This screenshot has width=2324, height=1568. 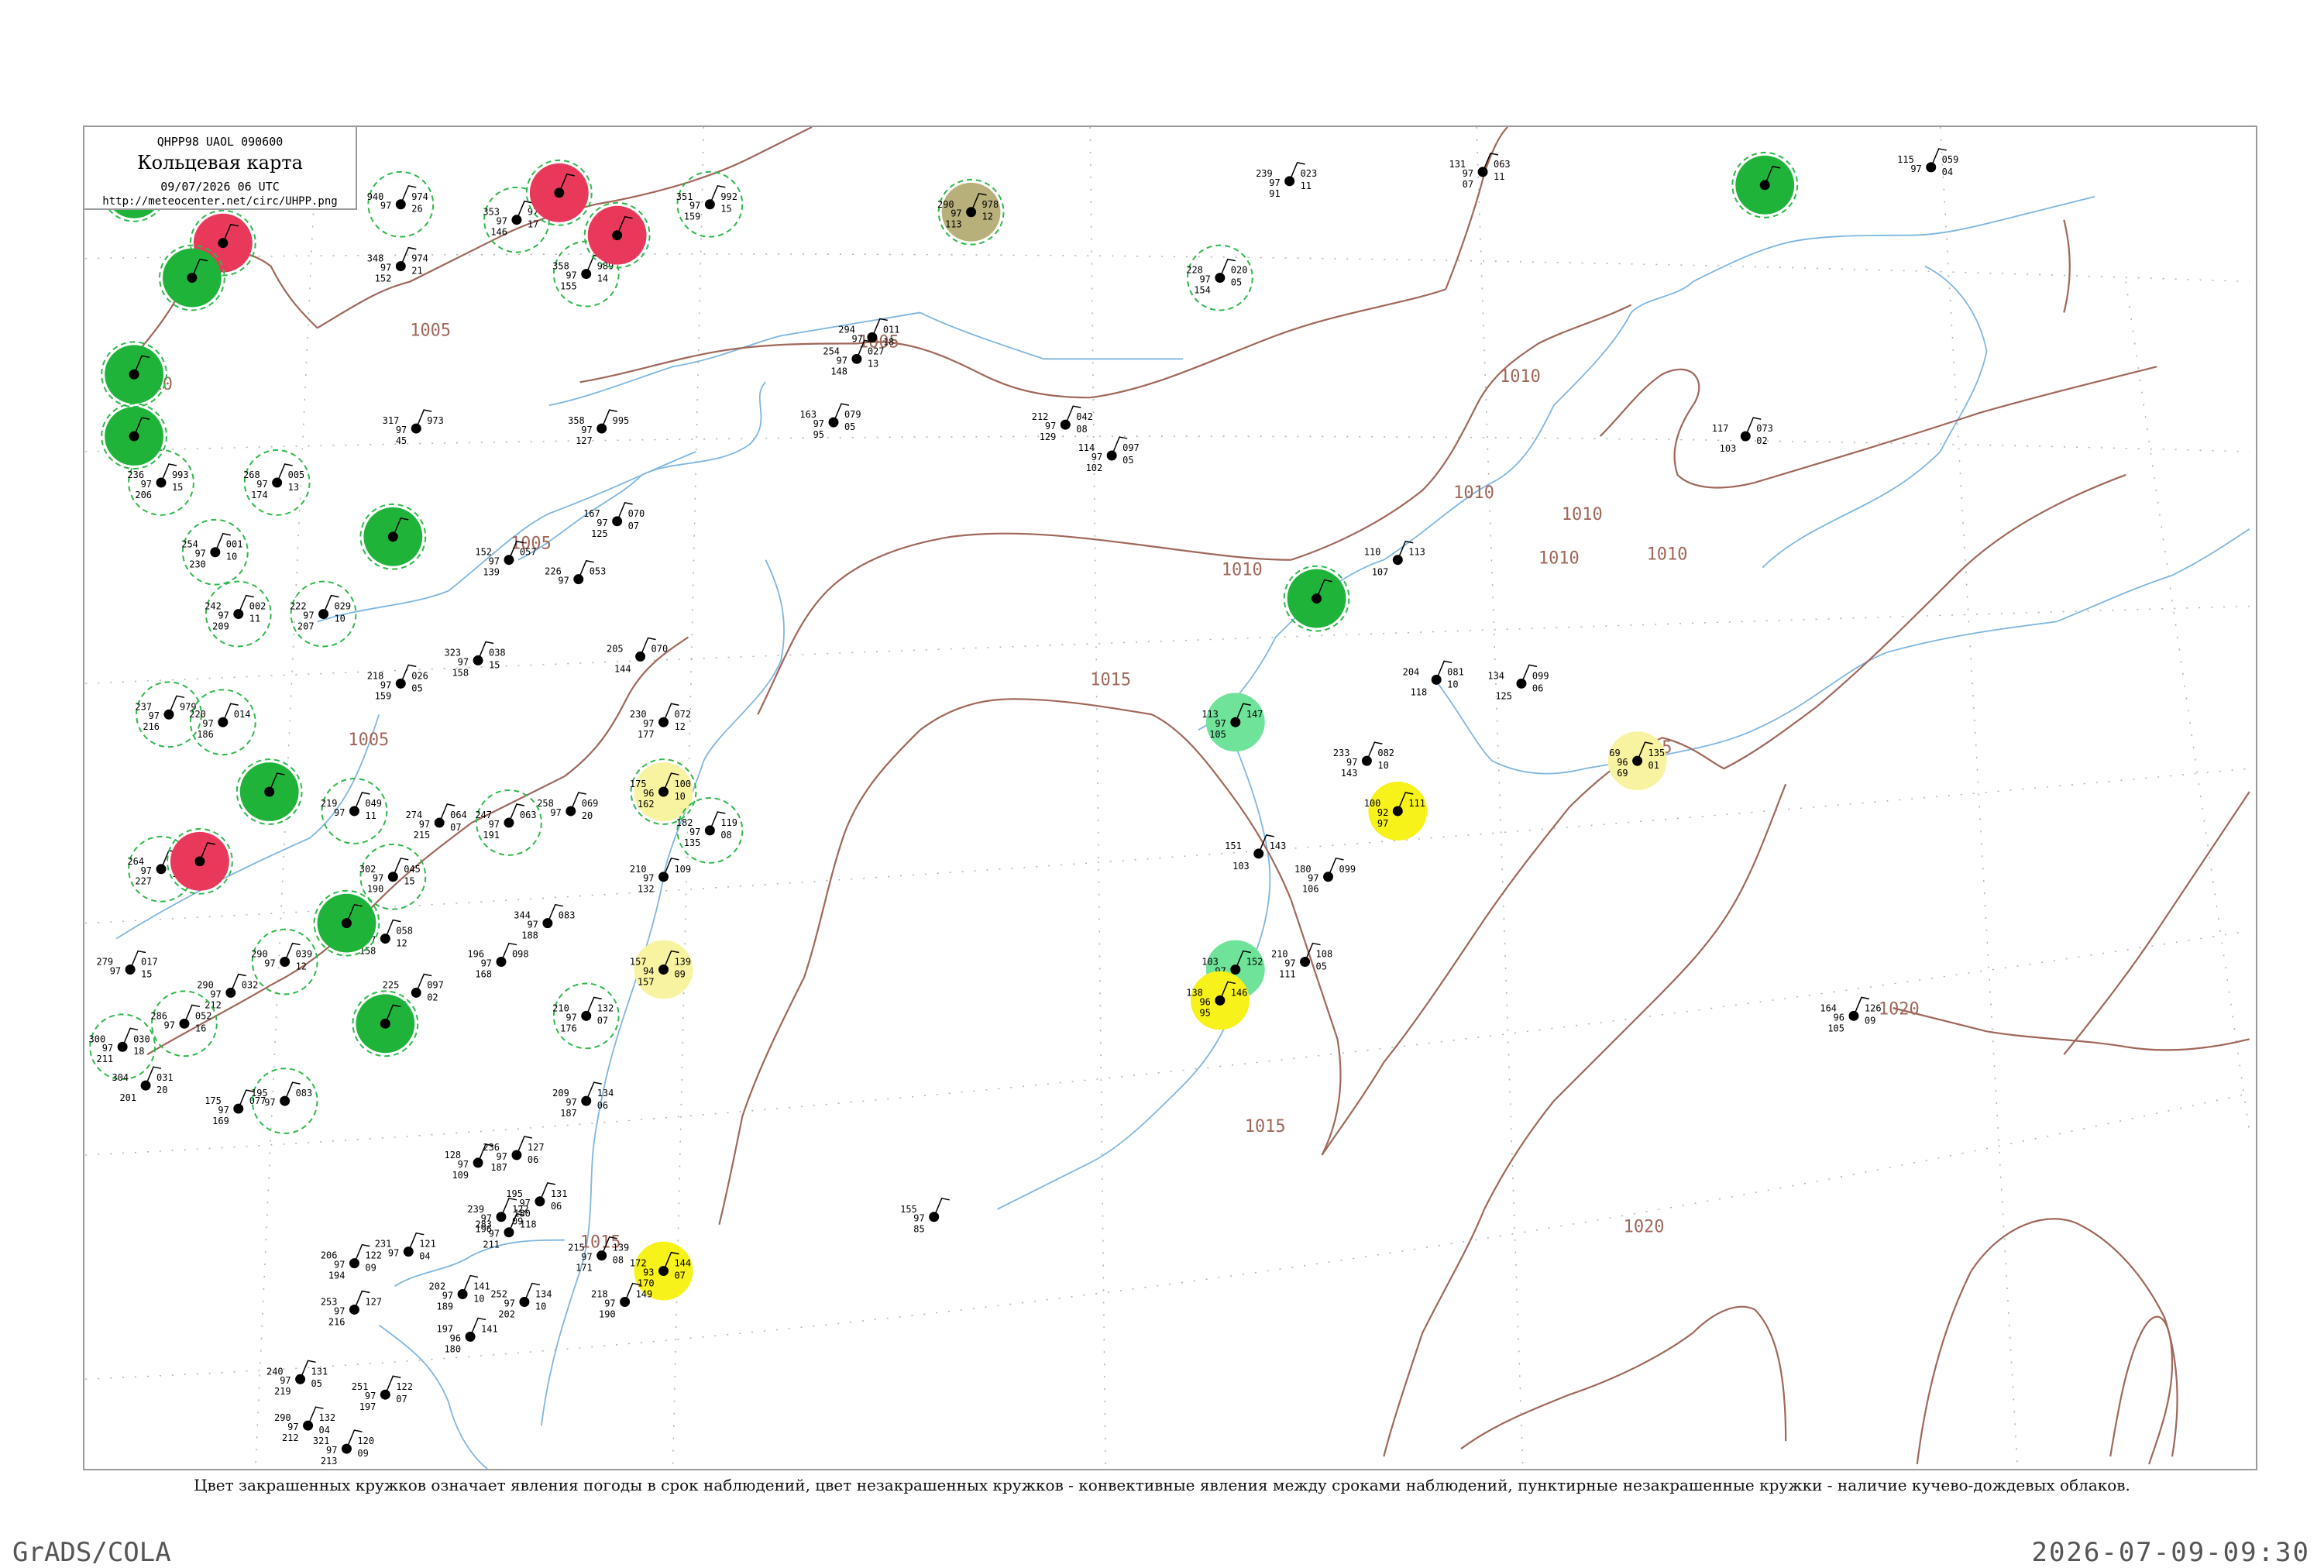 I want to click on station-value-l: 211, so click(x=491, y=1245).